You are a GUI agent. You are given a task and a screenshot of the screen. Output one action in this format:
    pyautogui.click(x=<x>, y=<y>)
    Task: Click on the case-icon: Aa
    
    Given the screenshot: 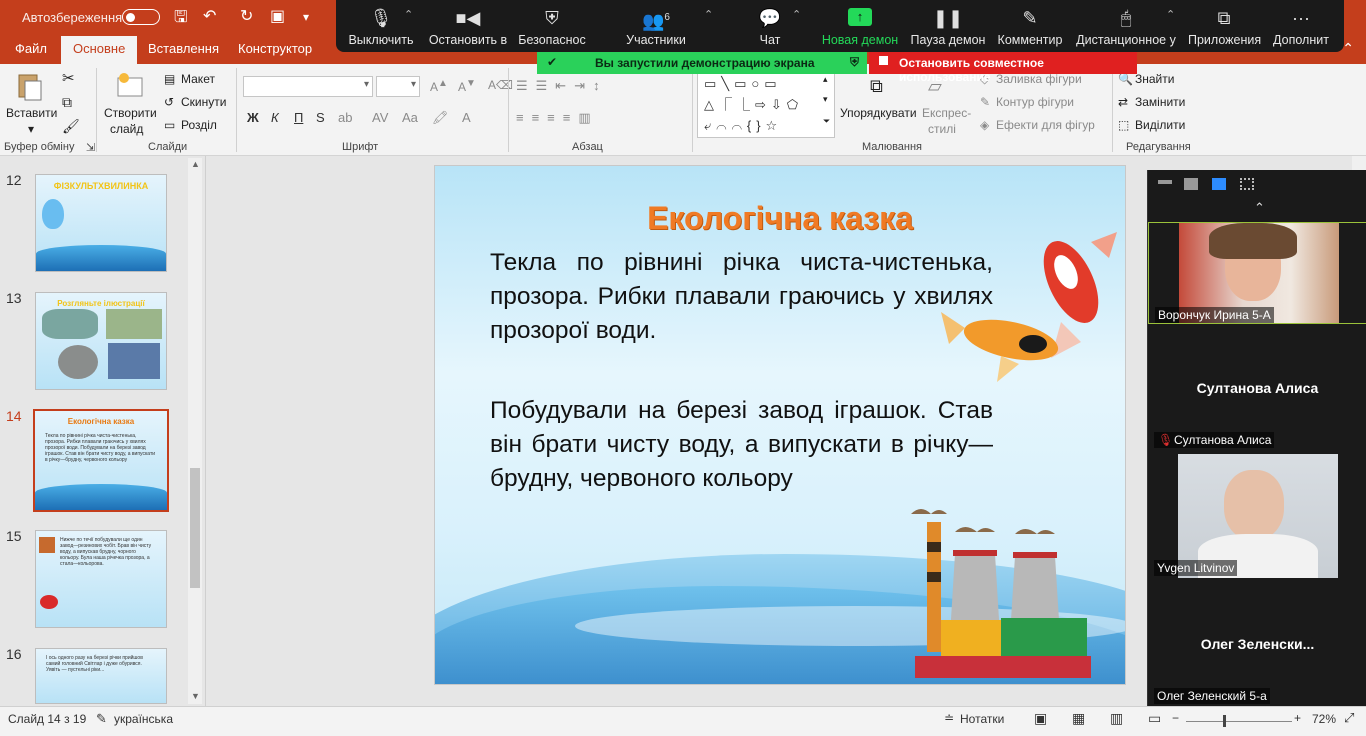 What is the action you would take?
    pyautogui.click(x=410, y=117)
    